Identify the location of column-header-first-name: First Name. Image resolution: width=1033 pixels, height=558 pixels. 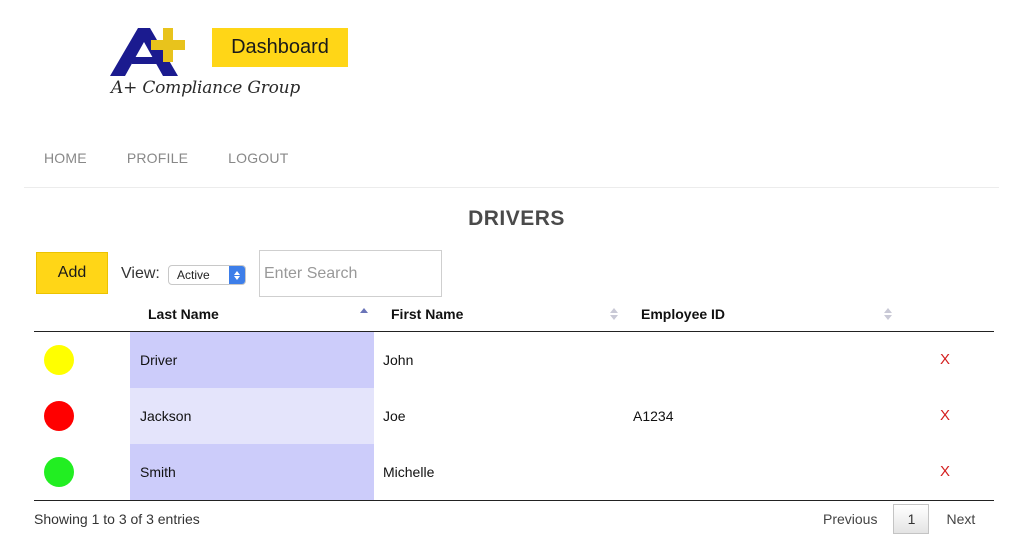
(427, 314).